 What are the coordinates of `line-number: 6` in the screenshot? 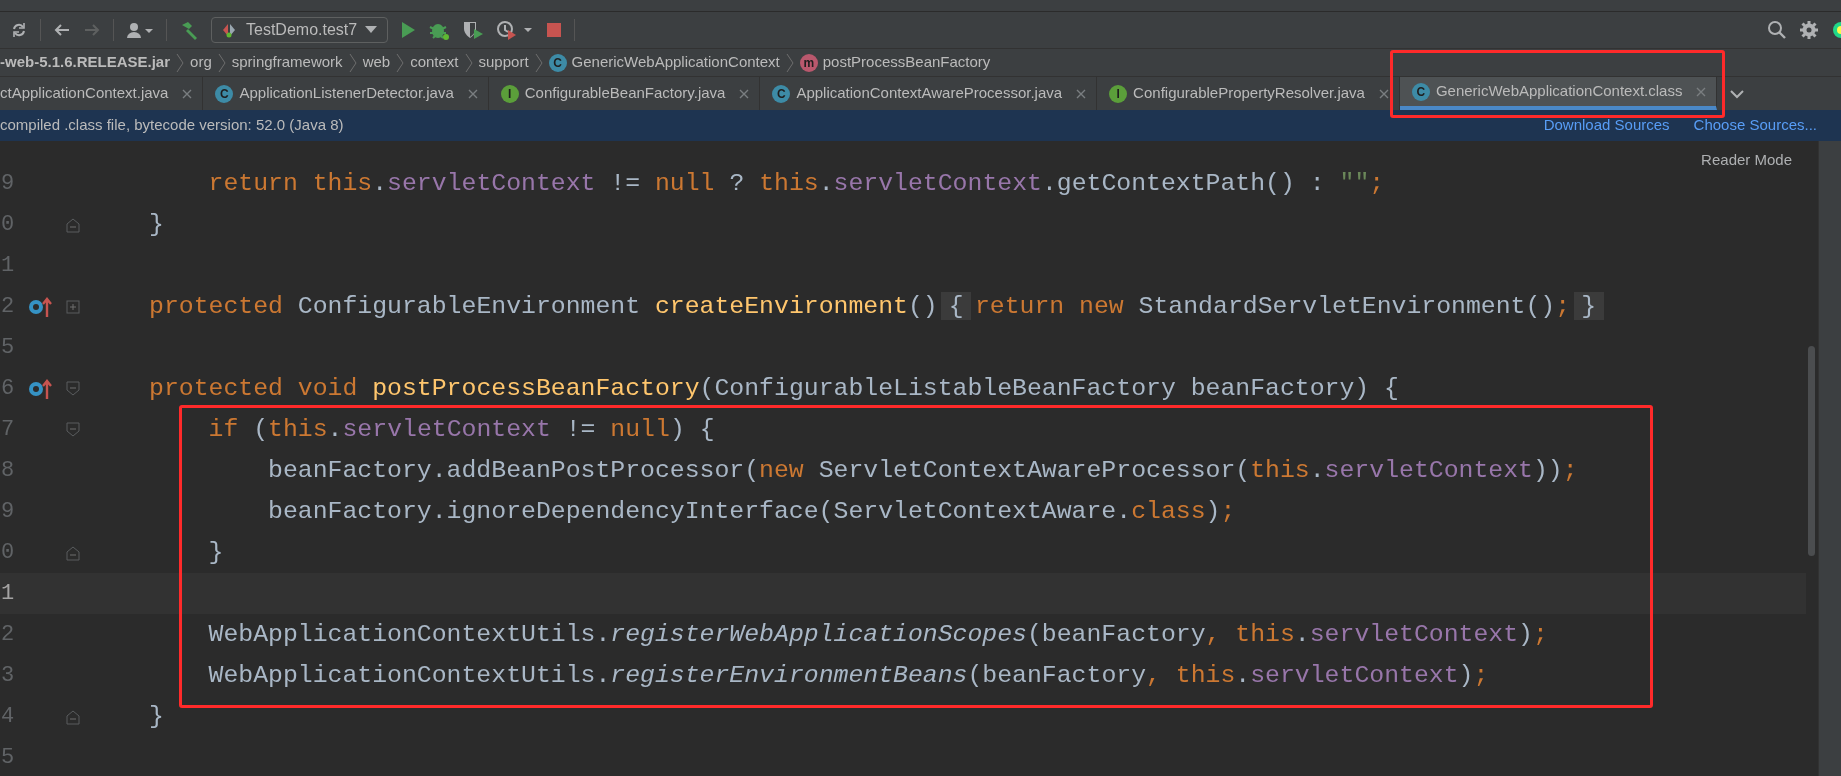 It's located at (8, 389).